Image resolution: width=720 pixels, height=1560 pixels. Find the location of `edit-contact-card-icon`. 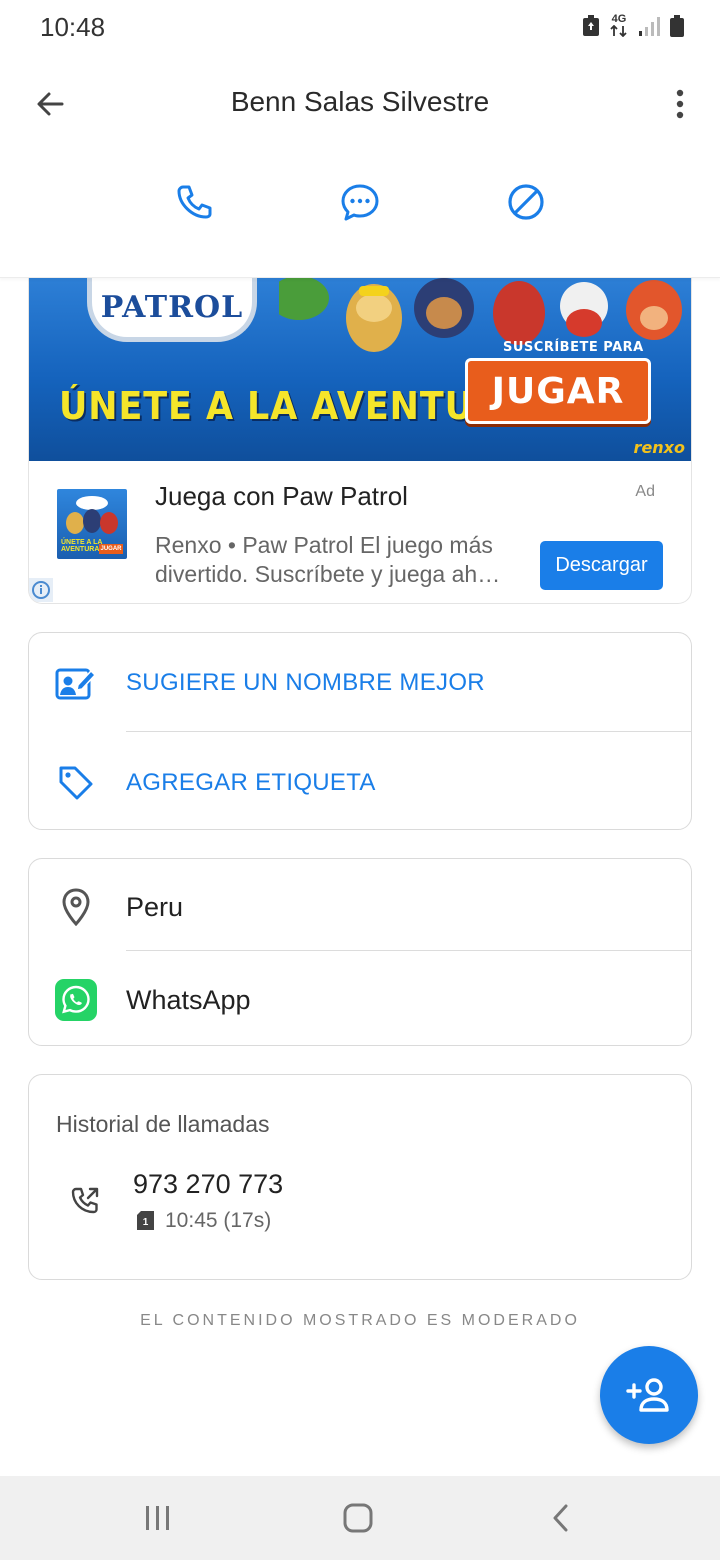

edit-contact-card-icon is located at coordinates (76, 684).